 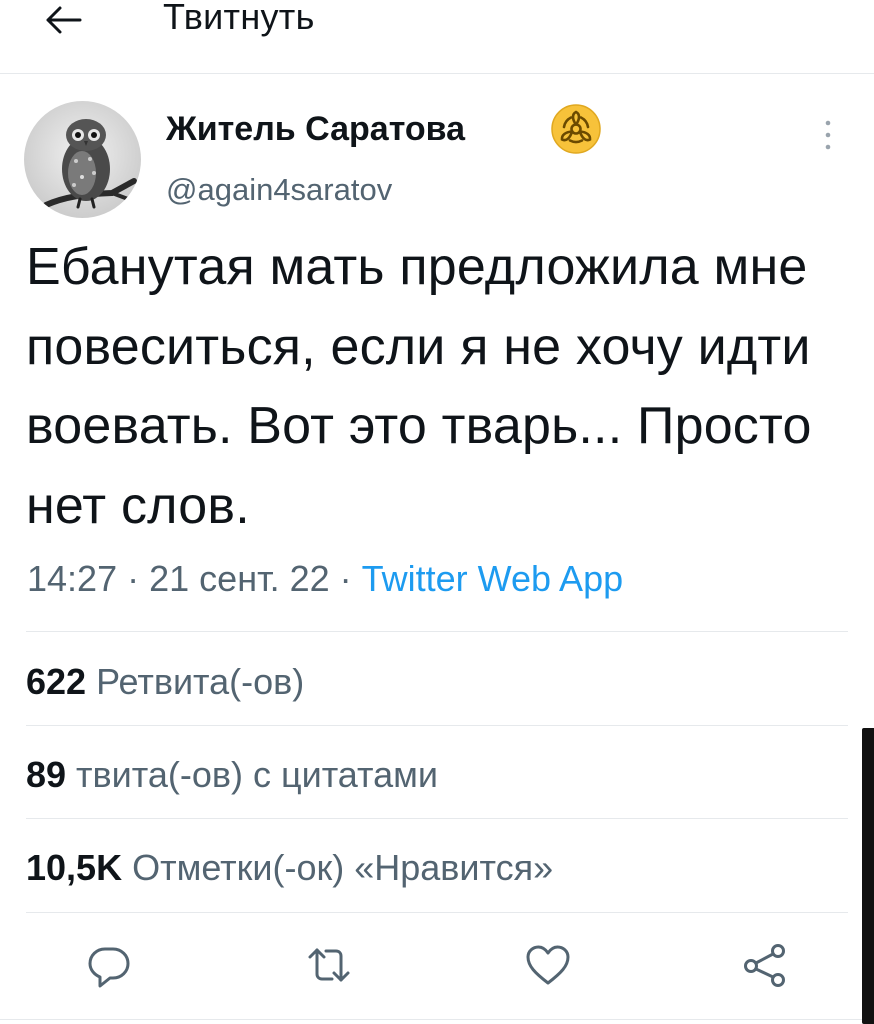 I want to click on arrow-left-icon, so click(x=62, y=20).